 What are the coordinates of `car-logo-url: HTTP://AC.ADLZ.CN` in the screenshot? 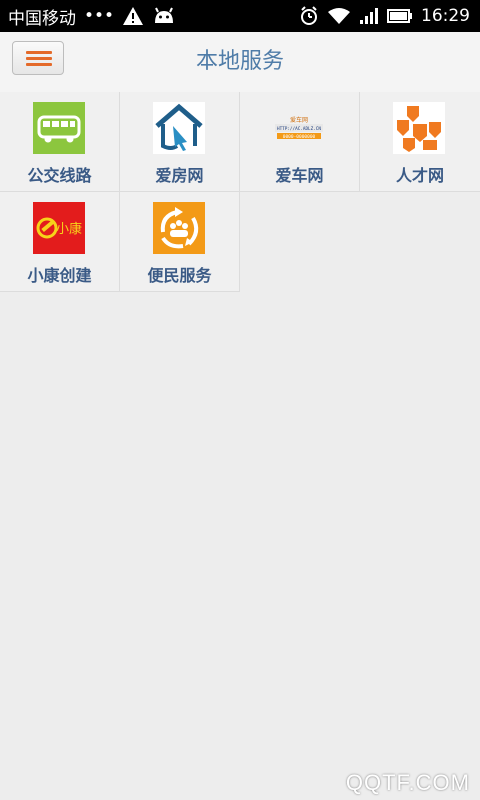 It's located at (299, 129).